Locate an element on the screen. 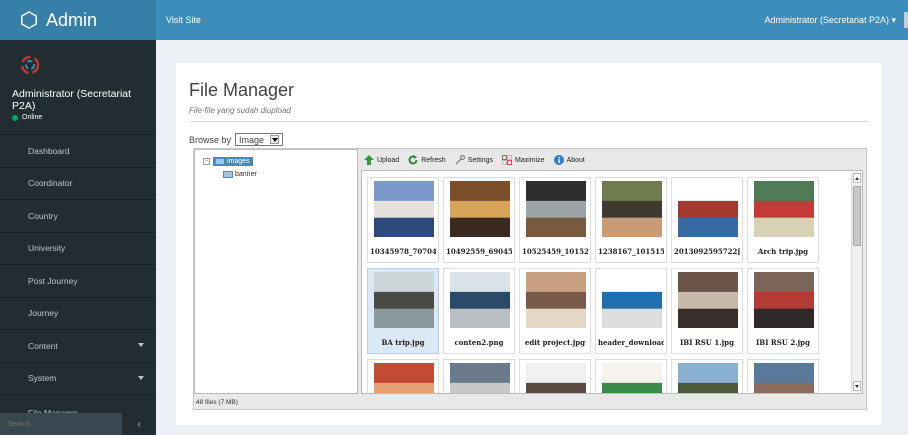  browse-label: Browse by is located at coordinates (210, 139).